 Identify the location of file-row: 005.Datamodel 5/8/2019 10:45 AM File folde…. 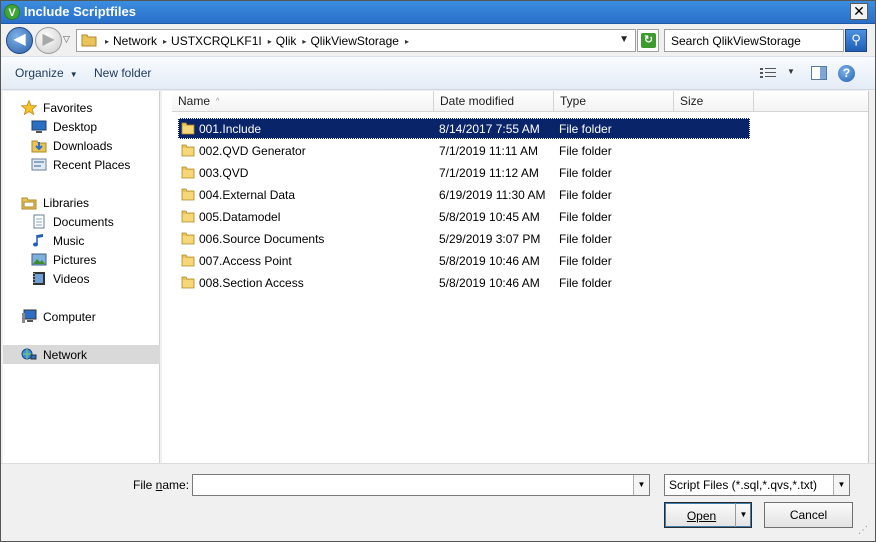
(464, 216).